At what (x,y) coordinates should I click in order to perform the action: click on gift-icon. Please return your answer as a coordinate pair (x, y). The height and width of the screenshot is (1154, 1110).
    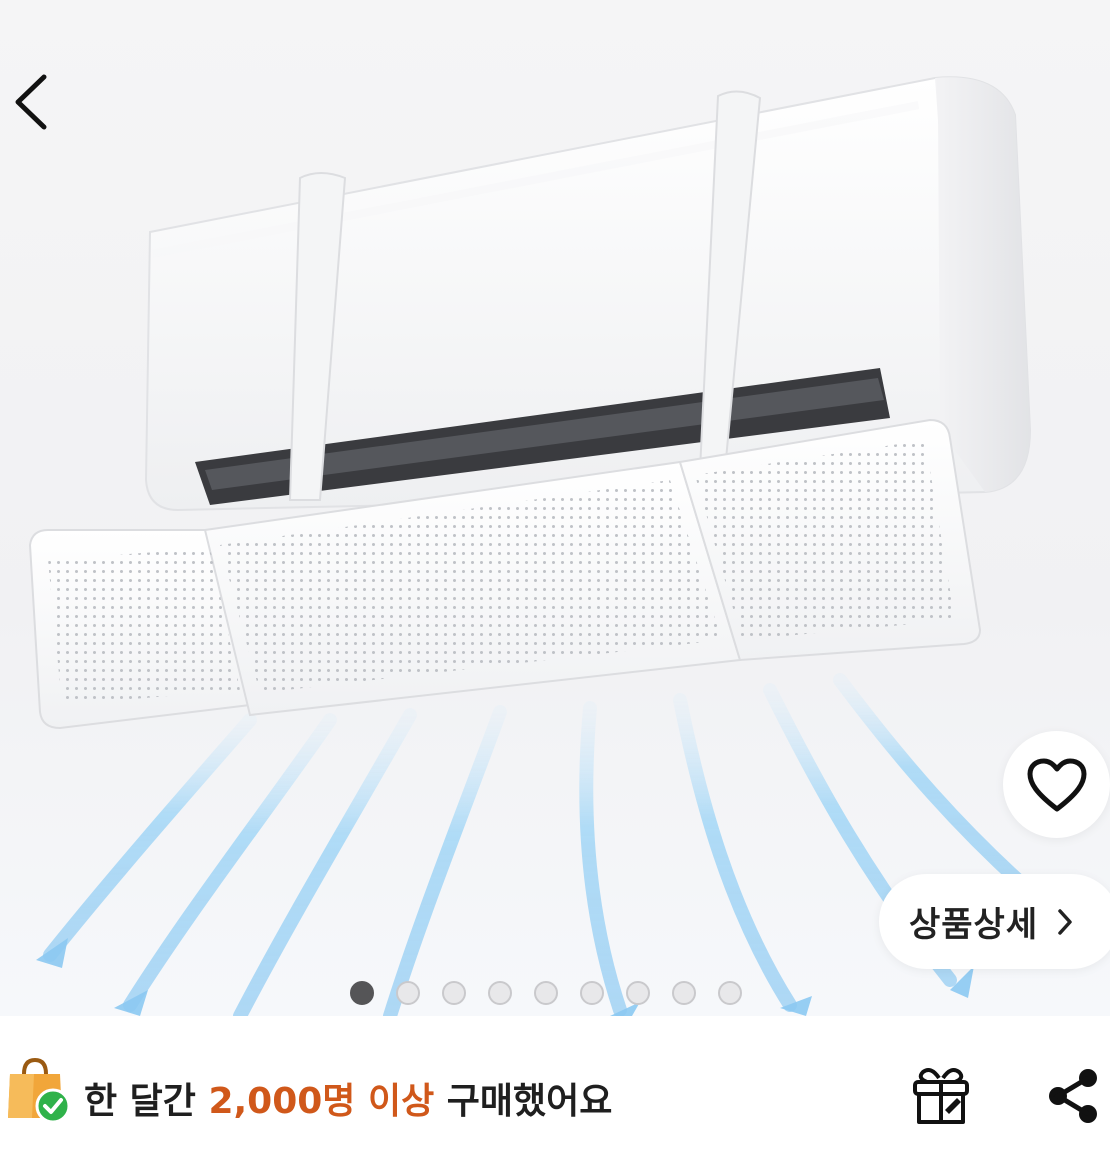
    Looking at the image, I should click on (941, 1096).